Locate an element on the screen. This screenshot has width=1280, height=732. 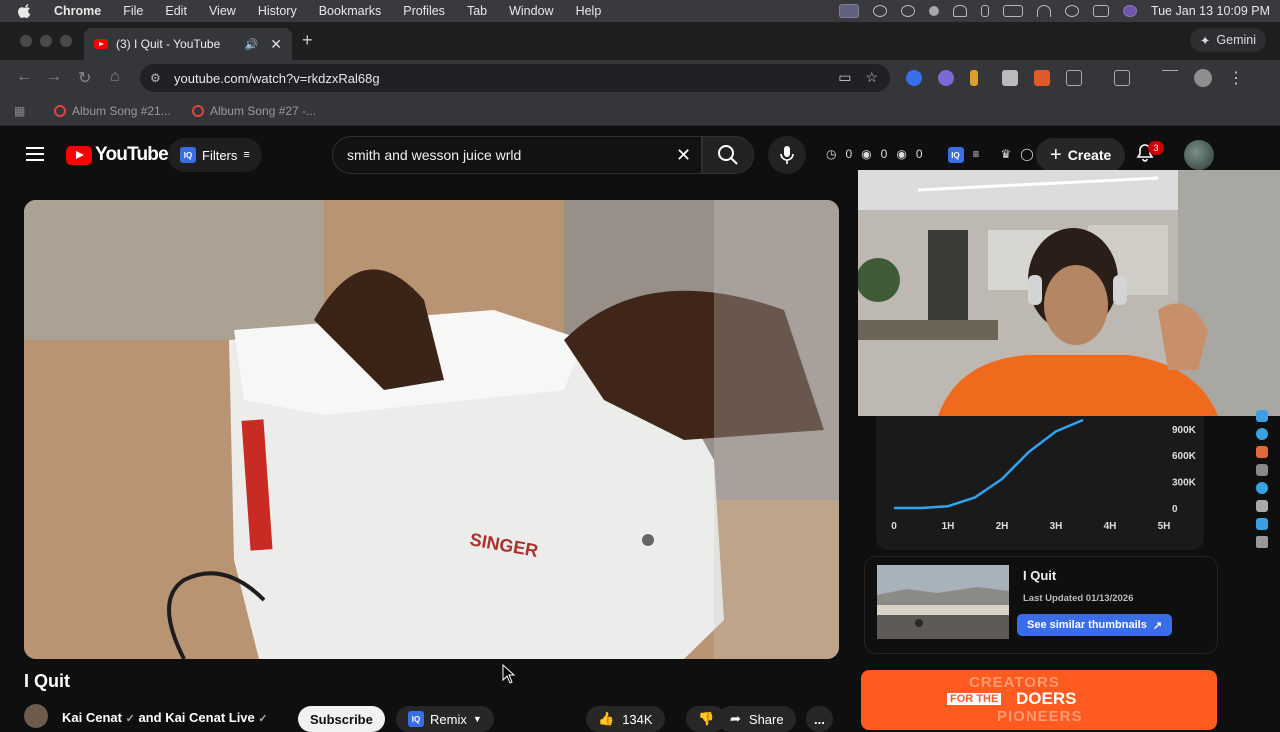
moon-icon is located at coordinates (933, 11).